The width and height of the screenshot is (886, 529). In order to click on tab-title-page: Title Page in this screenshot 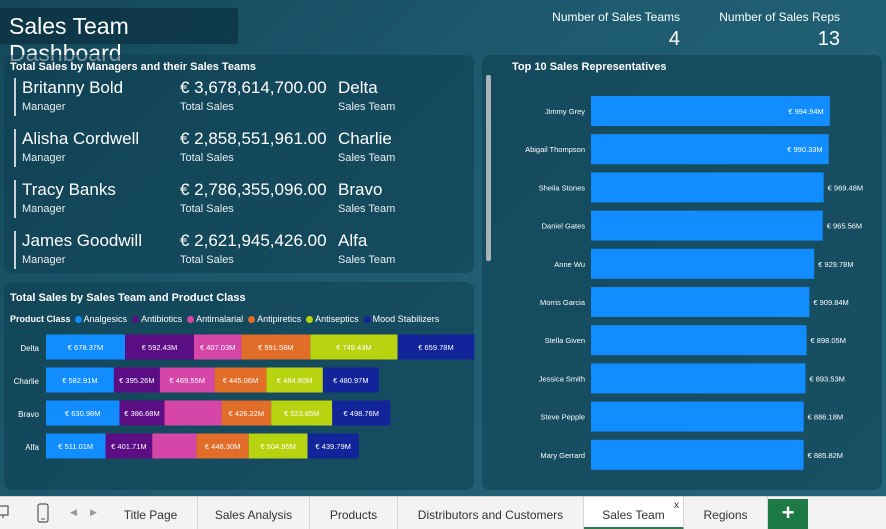, I will do `click(151, 513)`.